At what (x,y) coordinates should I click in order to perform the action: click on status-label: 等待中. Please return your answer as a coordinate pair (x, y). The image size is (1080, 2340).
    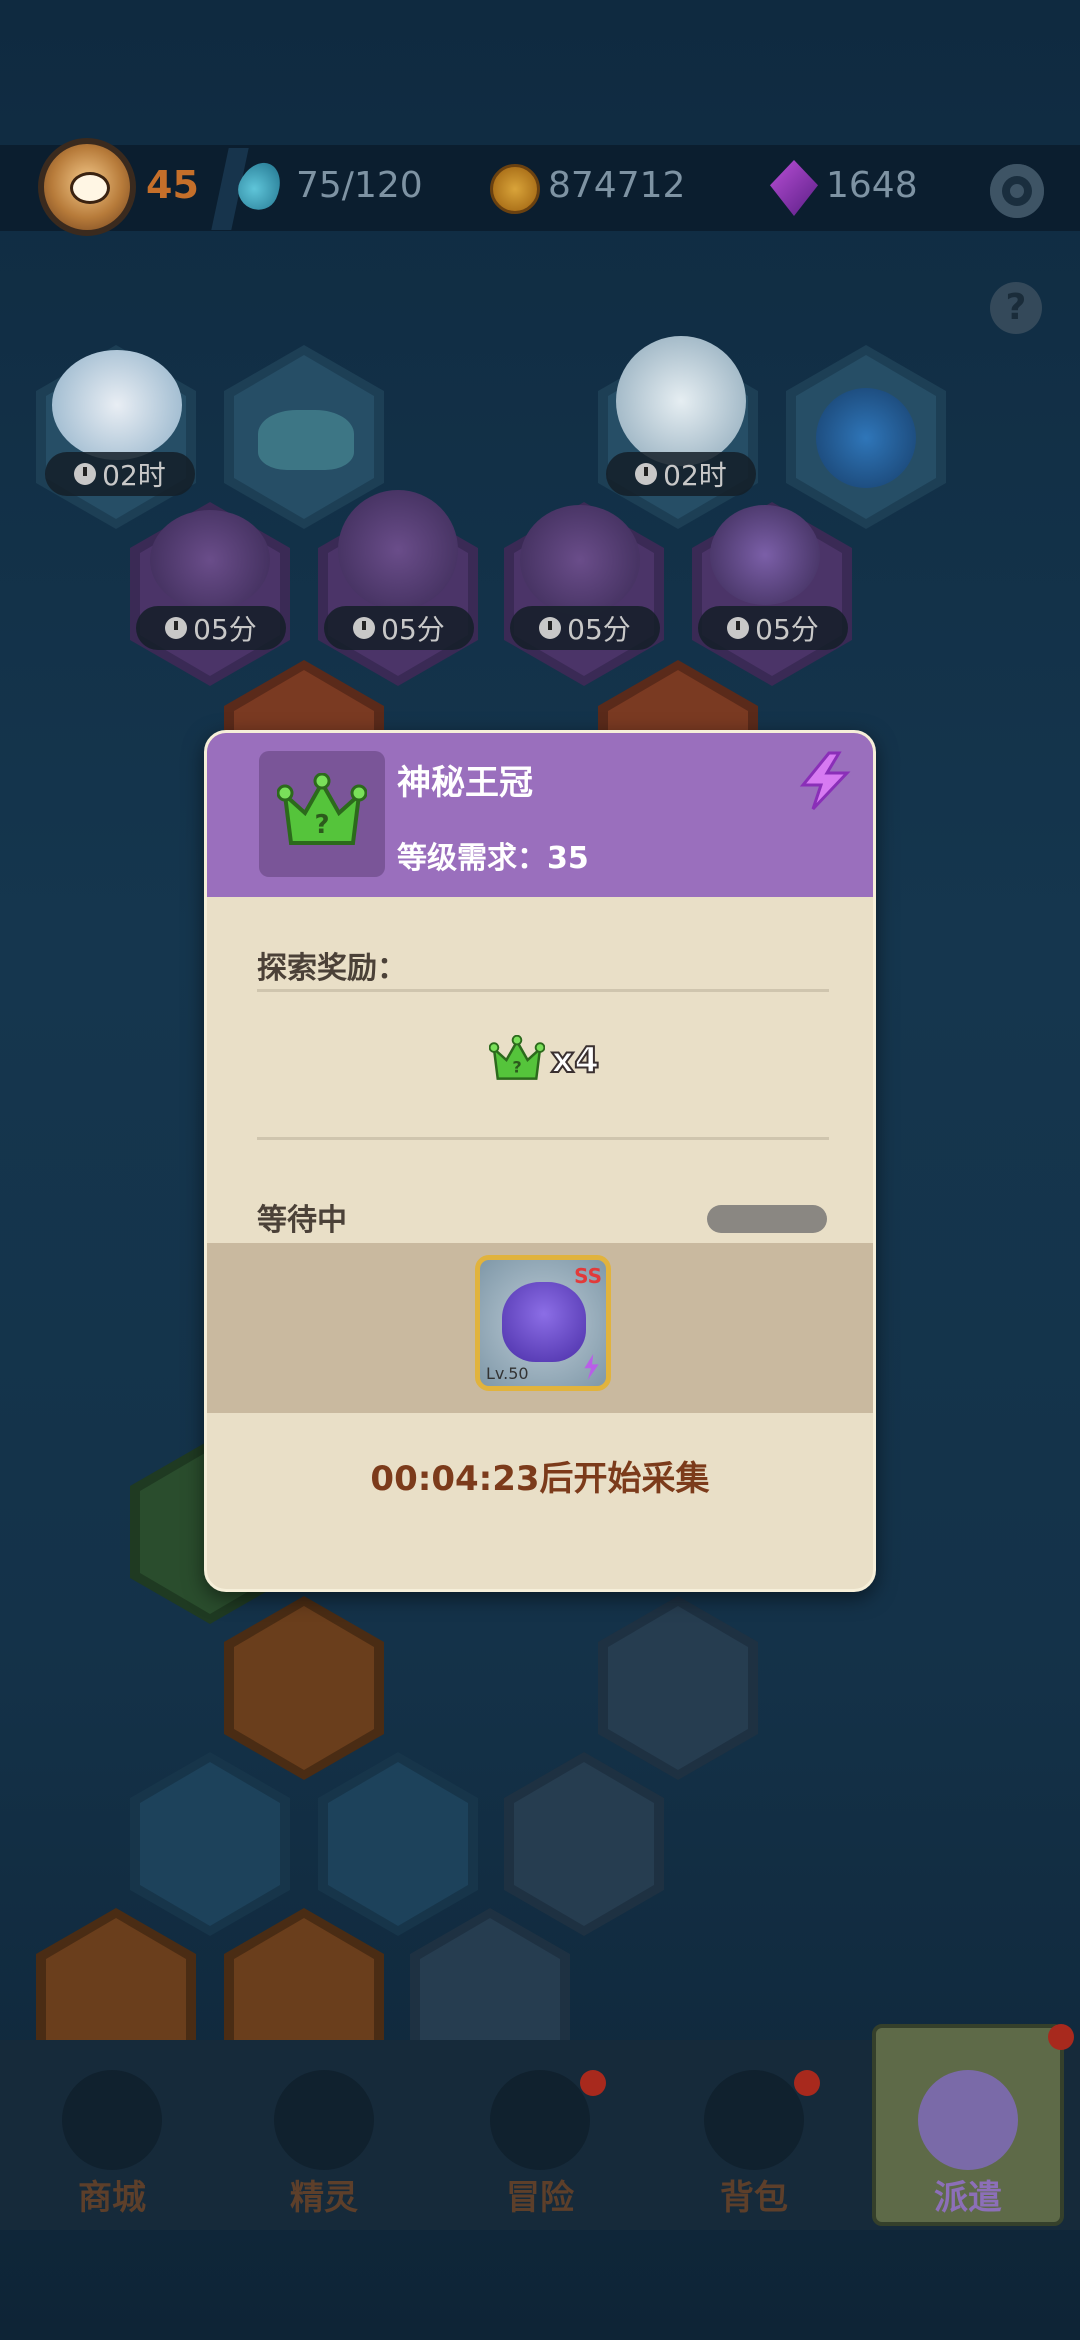
    Looking at the image, I should click on (302, 1220).